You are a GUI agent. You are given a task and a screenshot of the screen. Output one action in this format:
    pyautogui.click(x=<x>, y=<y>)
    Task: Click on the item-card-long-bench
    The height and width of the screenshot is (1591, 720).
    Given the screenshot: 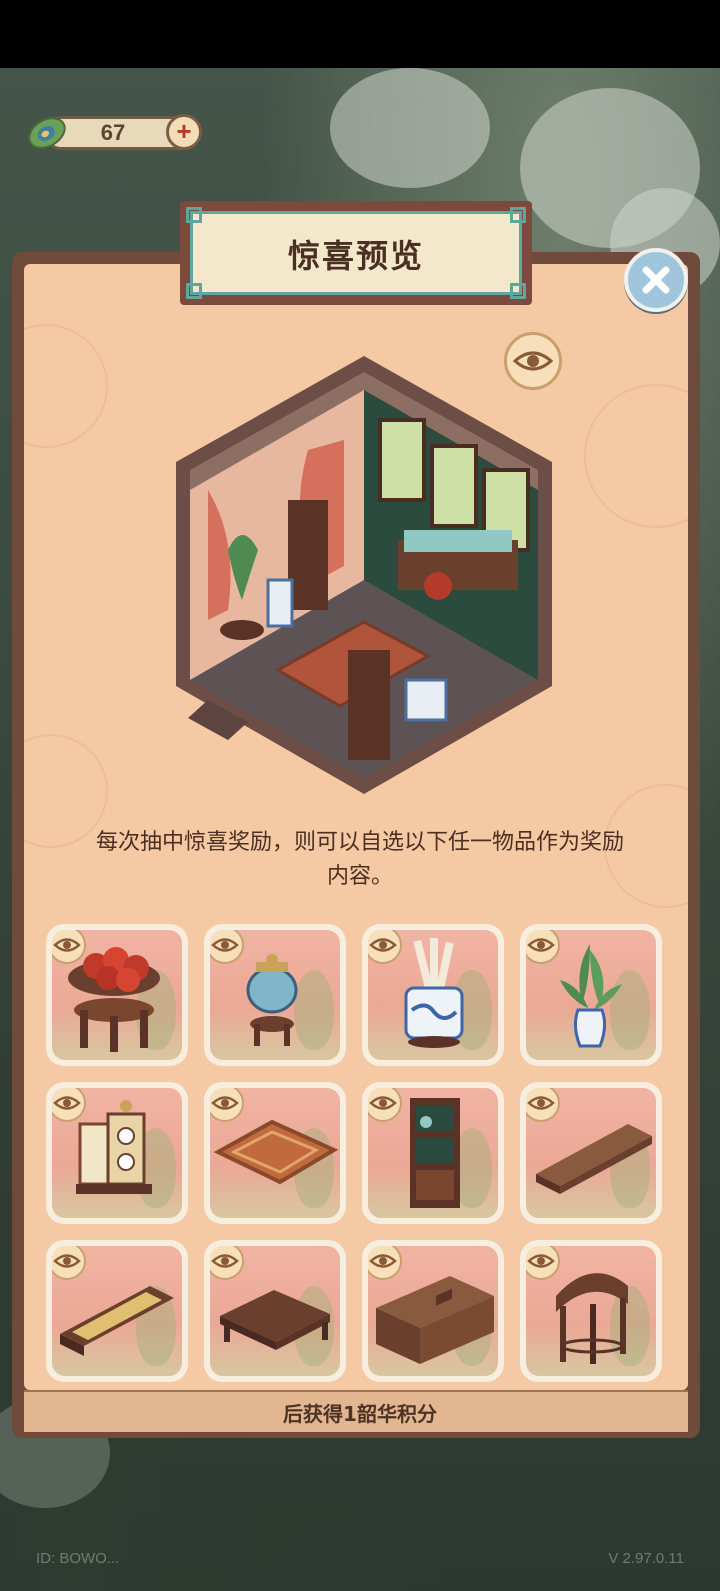 What is the action you would take?
    pyautogui.click(x=591, y=1153)
    